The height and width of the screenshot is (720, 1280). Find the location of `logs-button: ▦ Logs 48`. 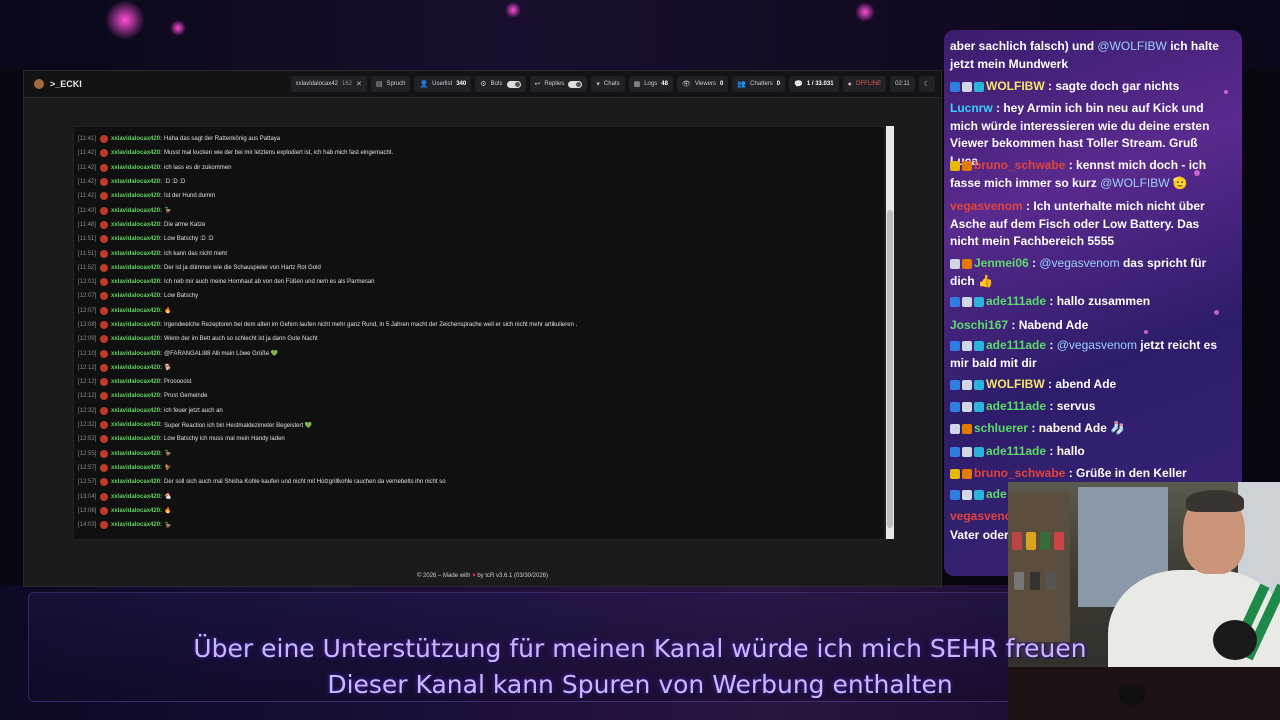

logs-button: ▦ Logs 48 is located at coordinates (650, 84).